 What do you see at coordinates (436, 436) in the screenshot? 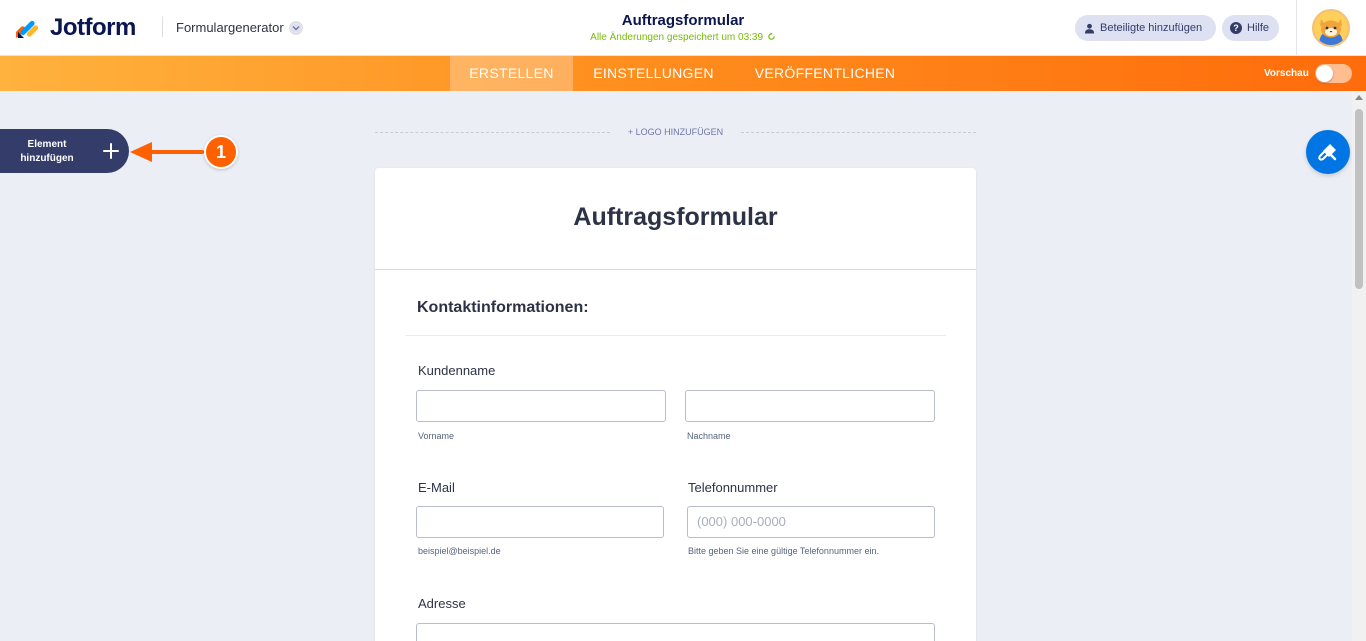
I see `first-name-sublabel: Vorname` at bounding box center [436, 436].